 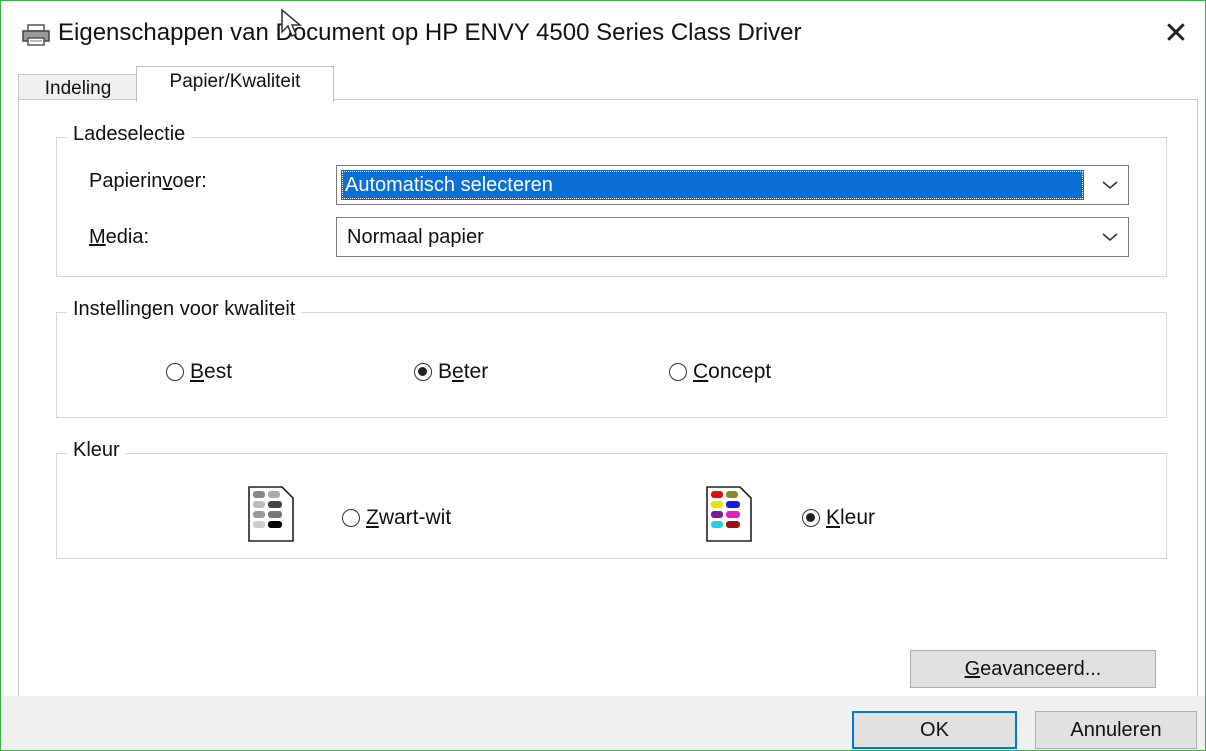 What do you see at coordinates (36, 35) in the screenshot?
I see `printer-icon` at bounding box center [36, 35].